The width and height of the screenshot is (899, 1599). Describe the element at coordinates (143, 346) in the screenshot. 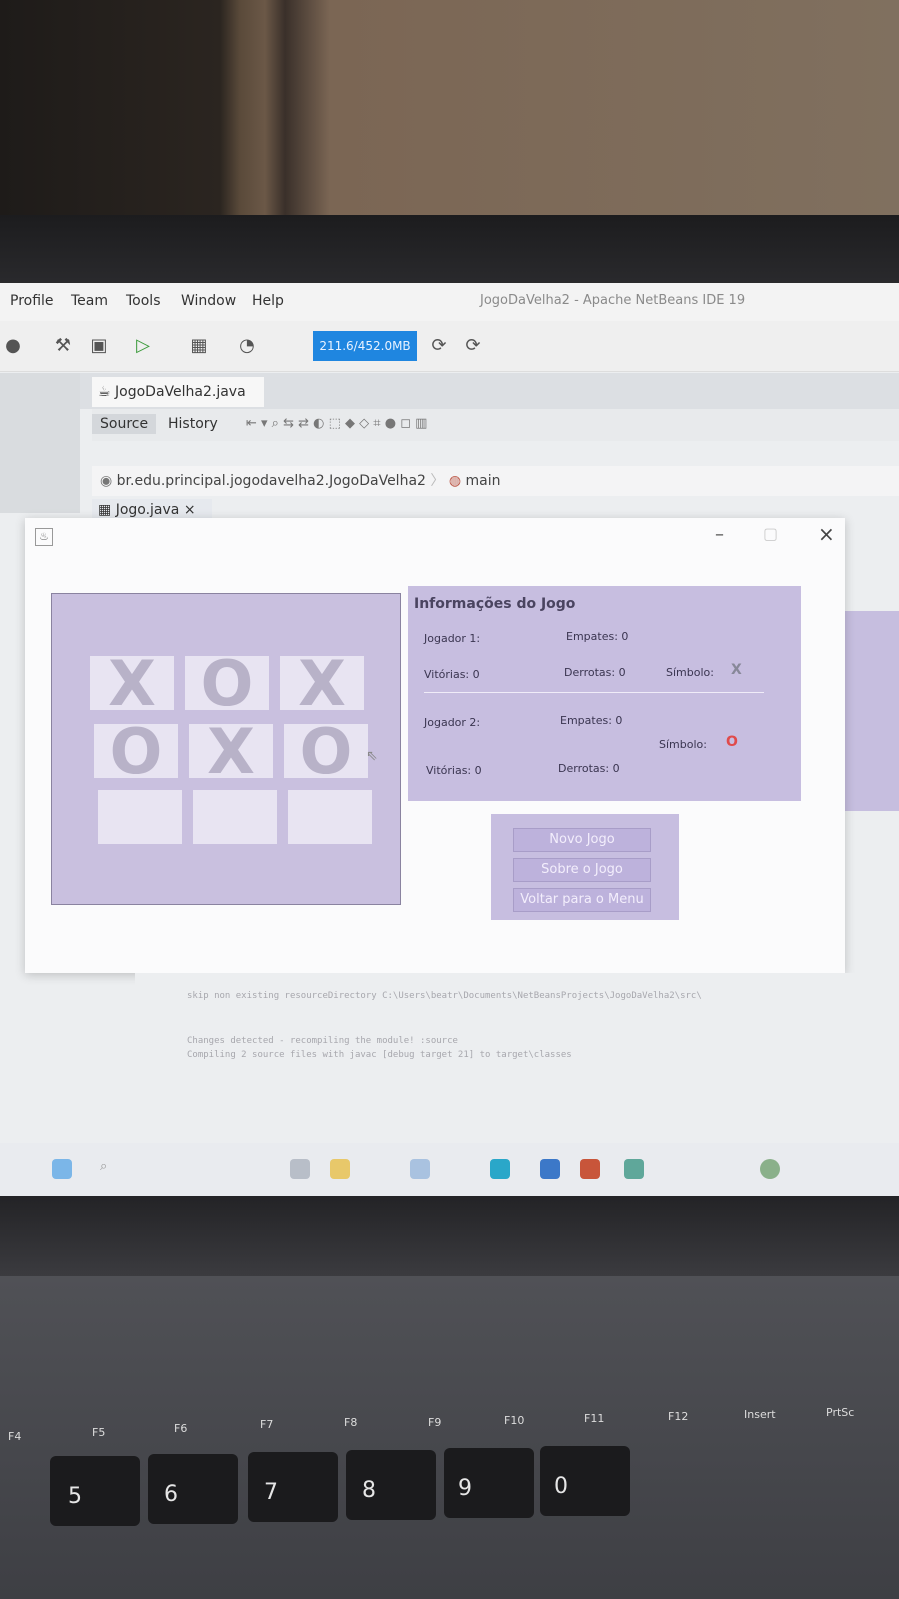

I see `run-icon: ▷` at that location.